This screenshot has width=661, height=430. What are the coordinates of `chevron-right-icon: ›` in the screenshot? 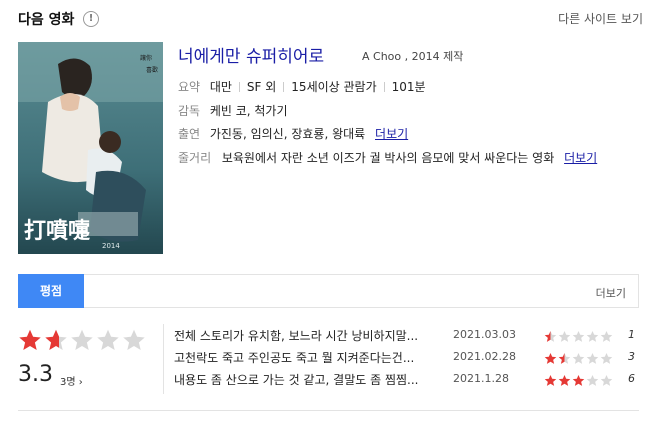 It's located at (80, 382).